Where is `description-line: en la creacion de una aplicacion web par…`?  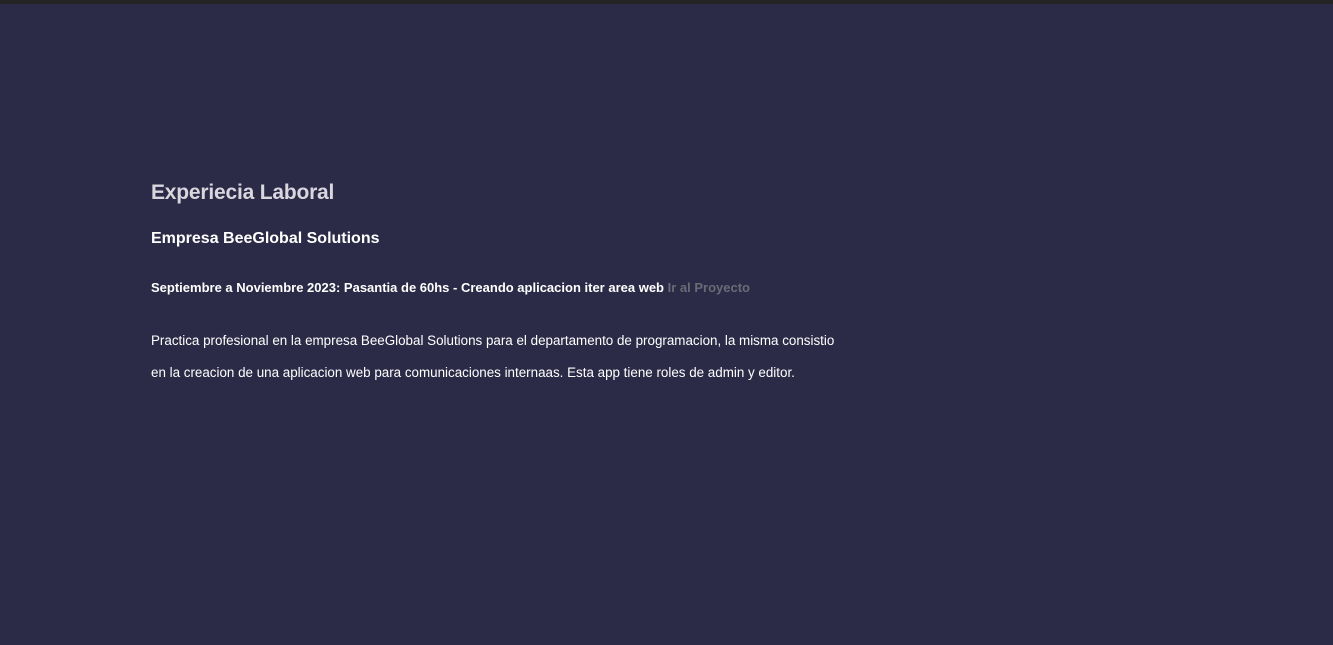 description-line: en la creacion de una aplicacion web par… is located at coordinates (473, 372).